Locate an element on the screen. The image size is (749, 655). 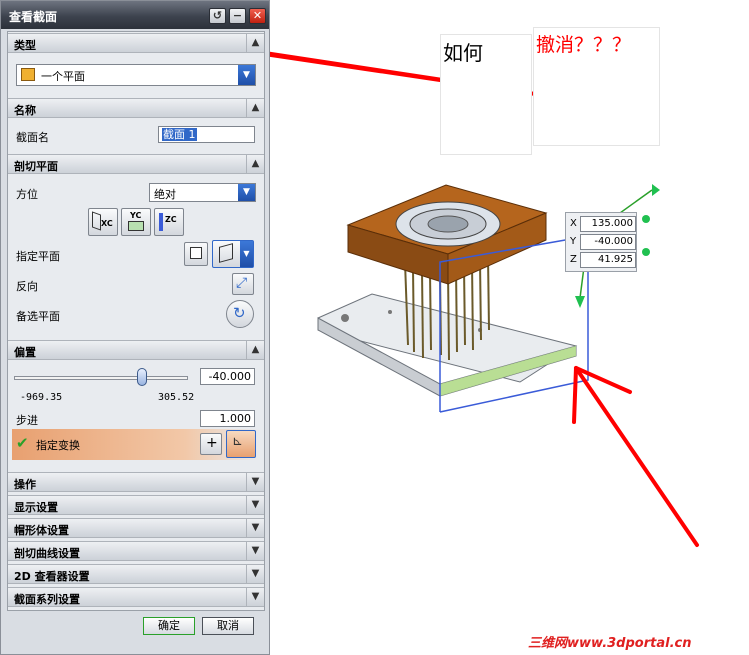
zc-label: ZC is located at coordinates (171, 219).